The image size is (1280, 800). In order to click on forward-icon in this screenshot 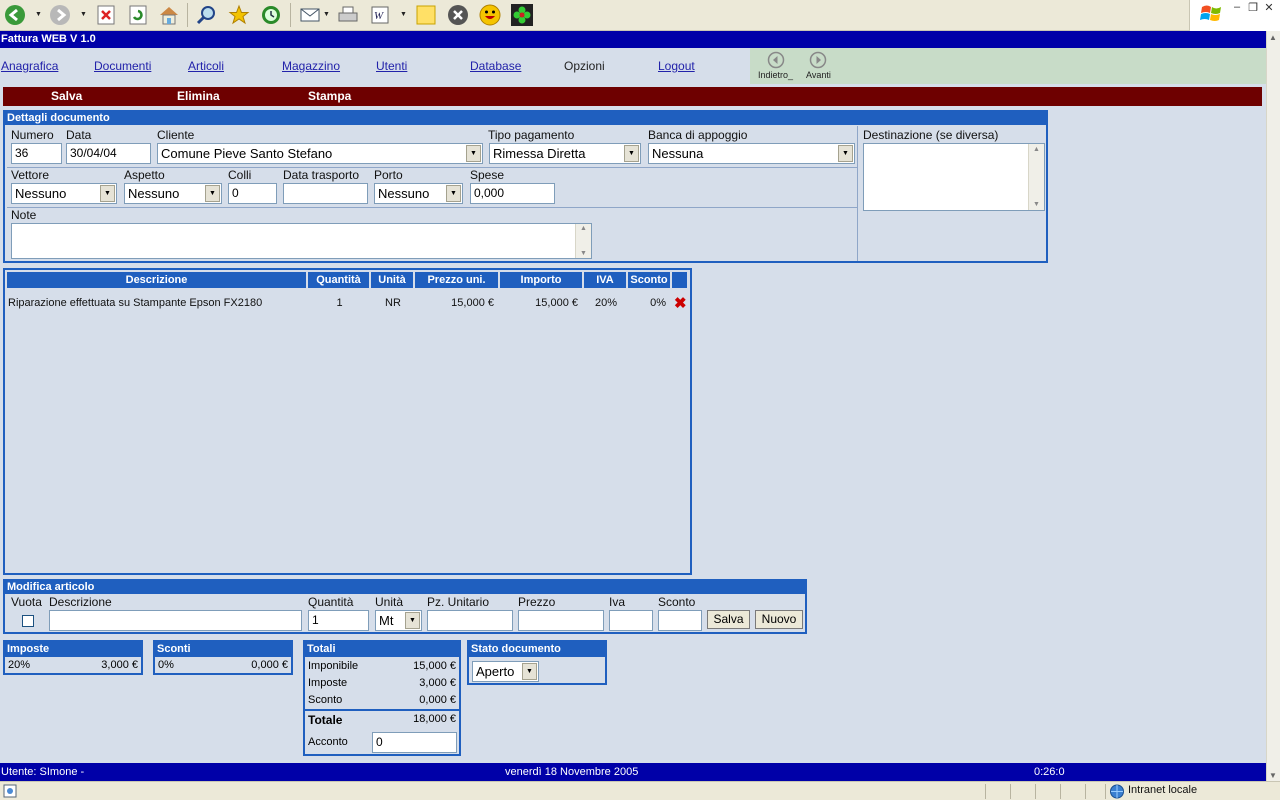, I will do `click(60, 15)`.